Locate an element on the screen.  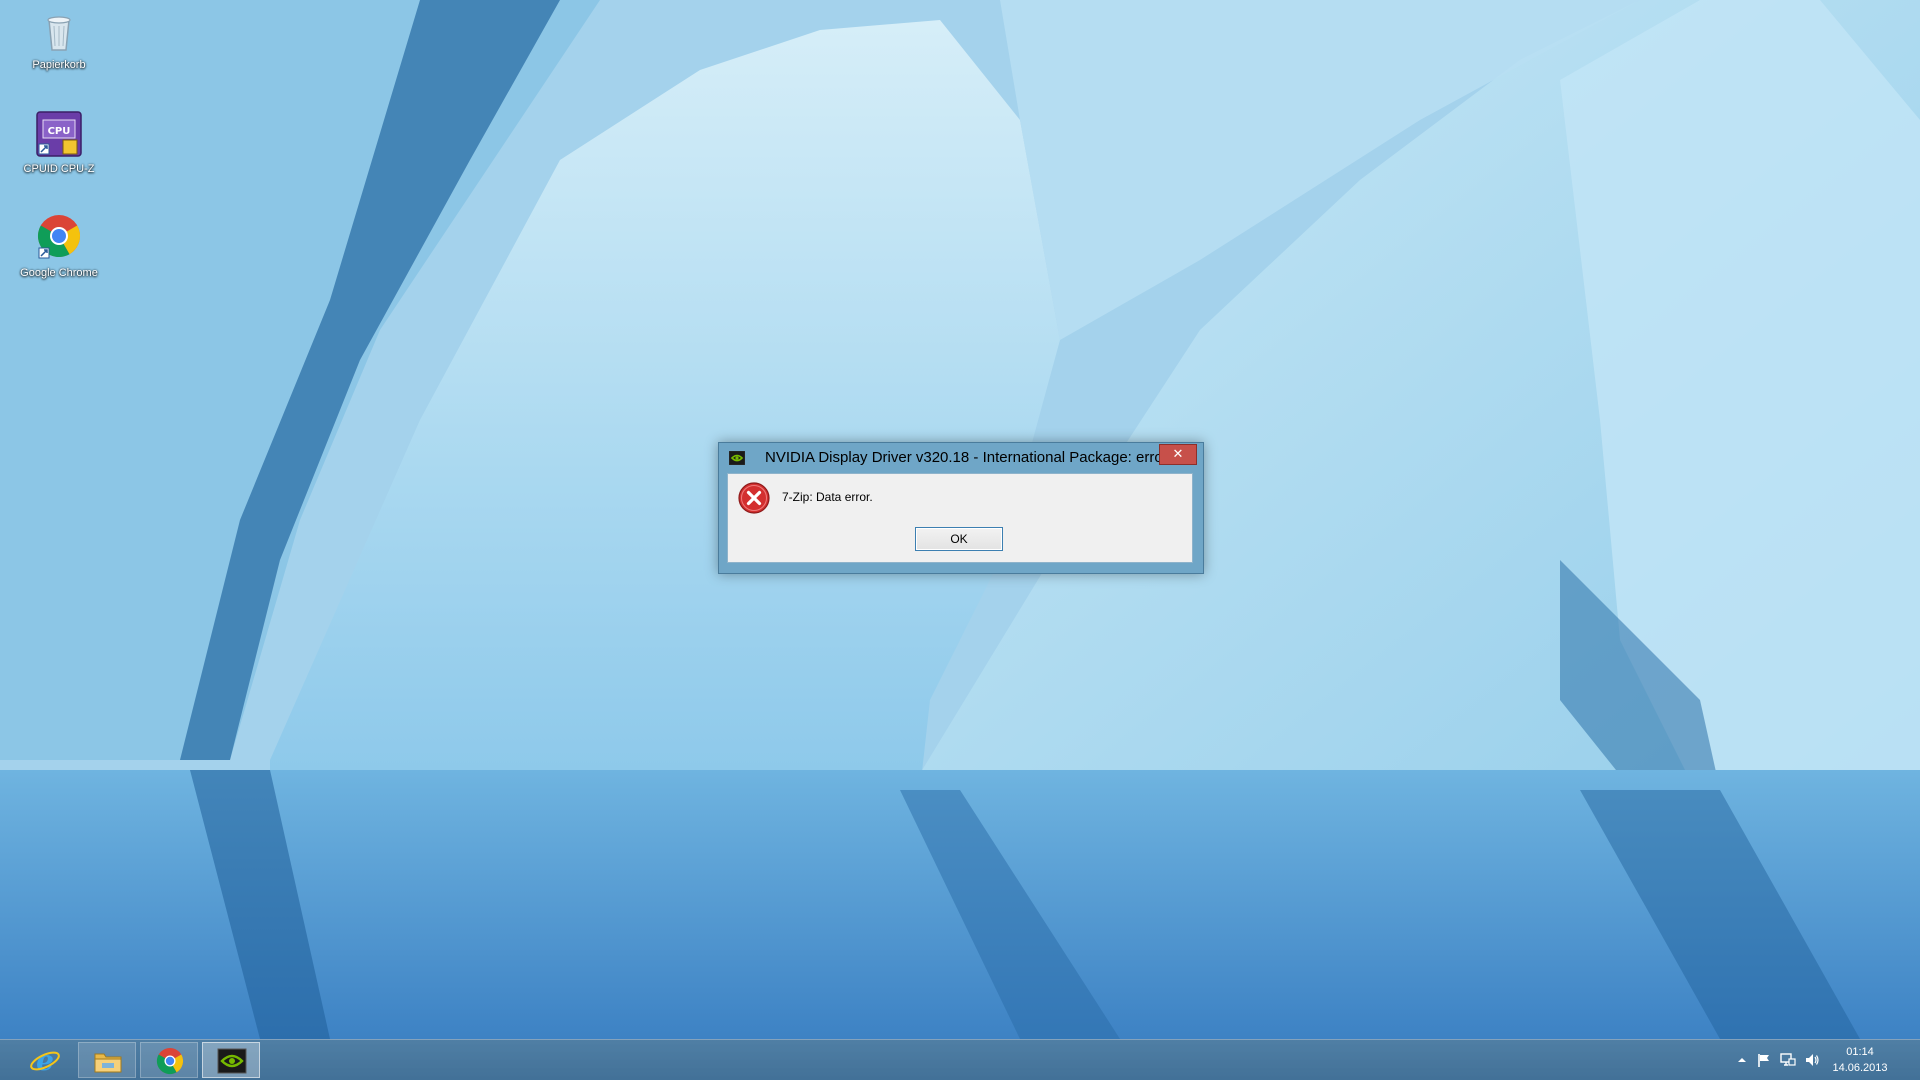
desktop-icon-label: CPUID CPU-Z is located at coordinates (59, 169).